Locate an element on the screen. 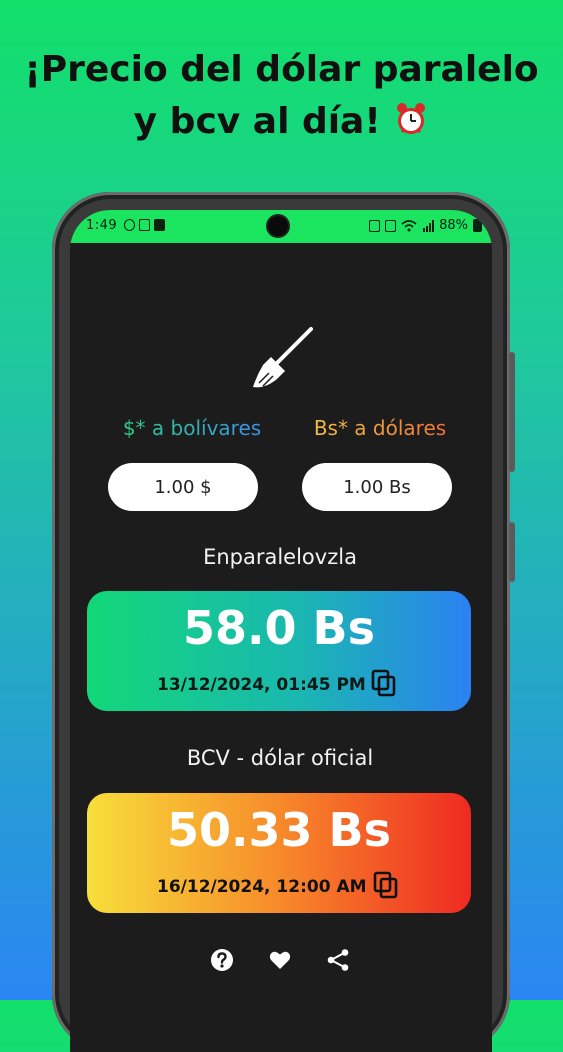 This screenshot has height=1052, width=563. notification-app-icon is located at coordinates (144, 225).